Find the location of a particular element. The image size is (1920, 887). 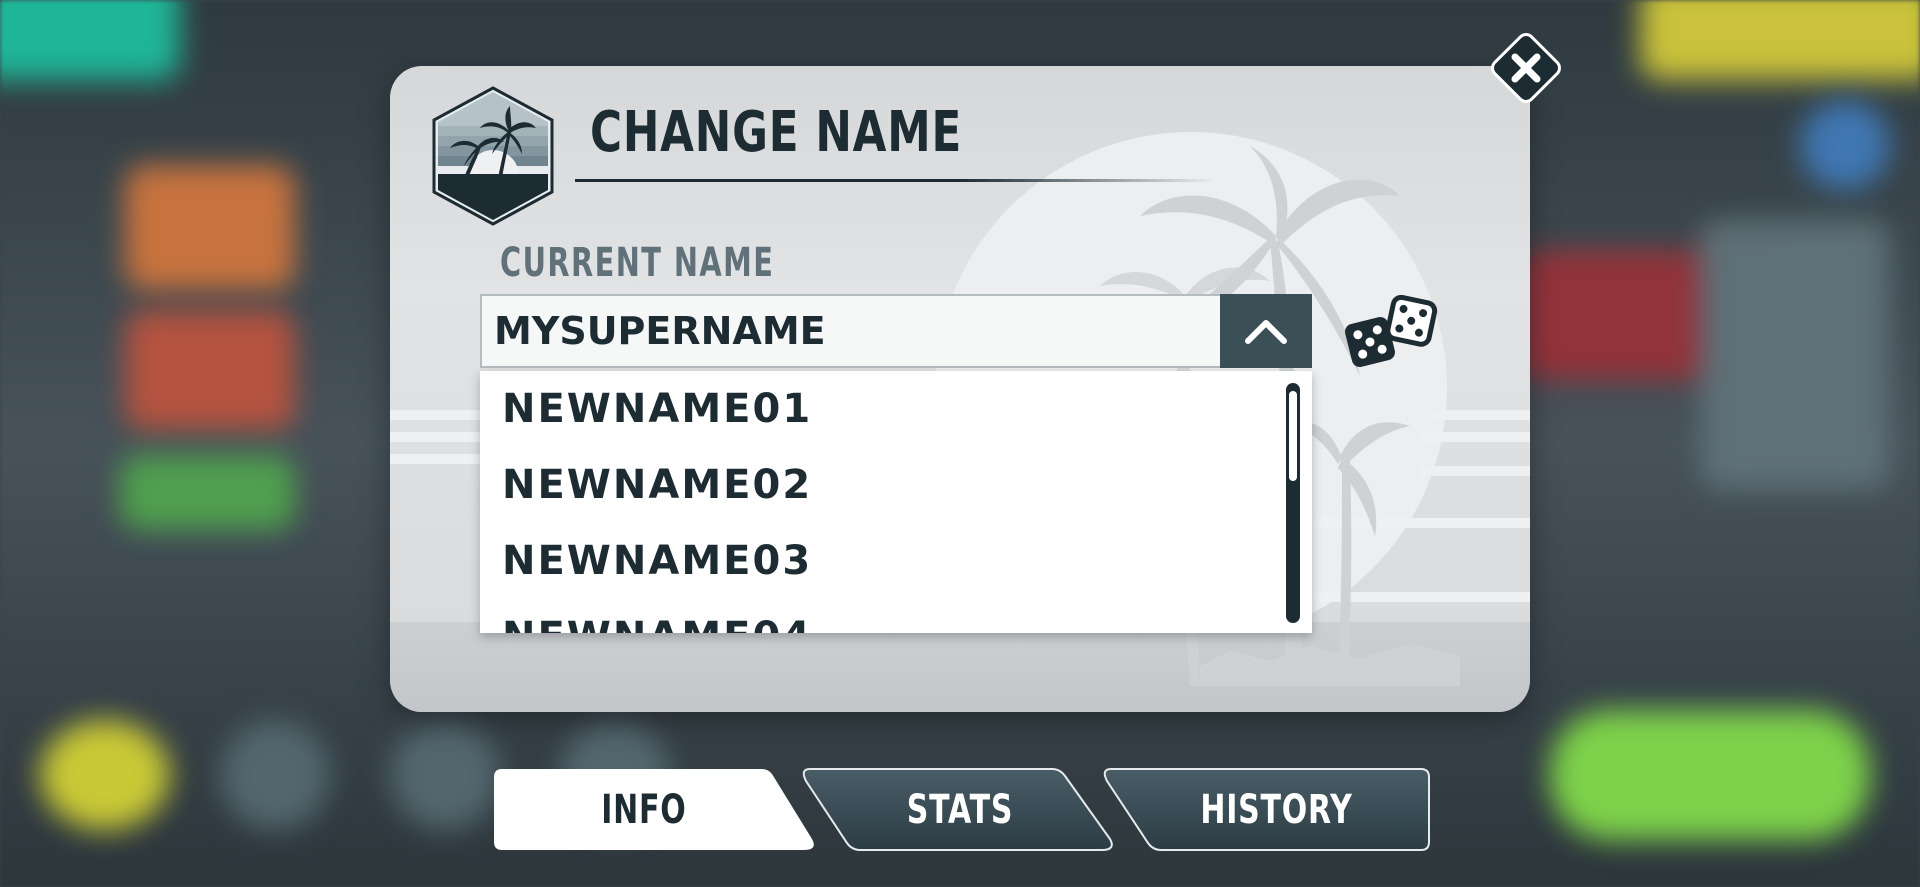

close-button is located at coordinates (1526, 68).